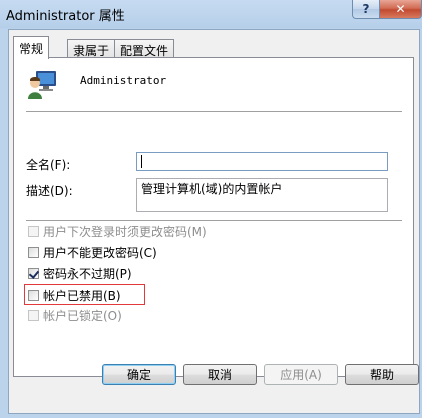  I want to click on option-must-change-password: 用户下次登录时须更改密码(M), so click(117, 231).